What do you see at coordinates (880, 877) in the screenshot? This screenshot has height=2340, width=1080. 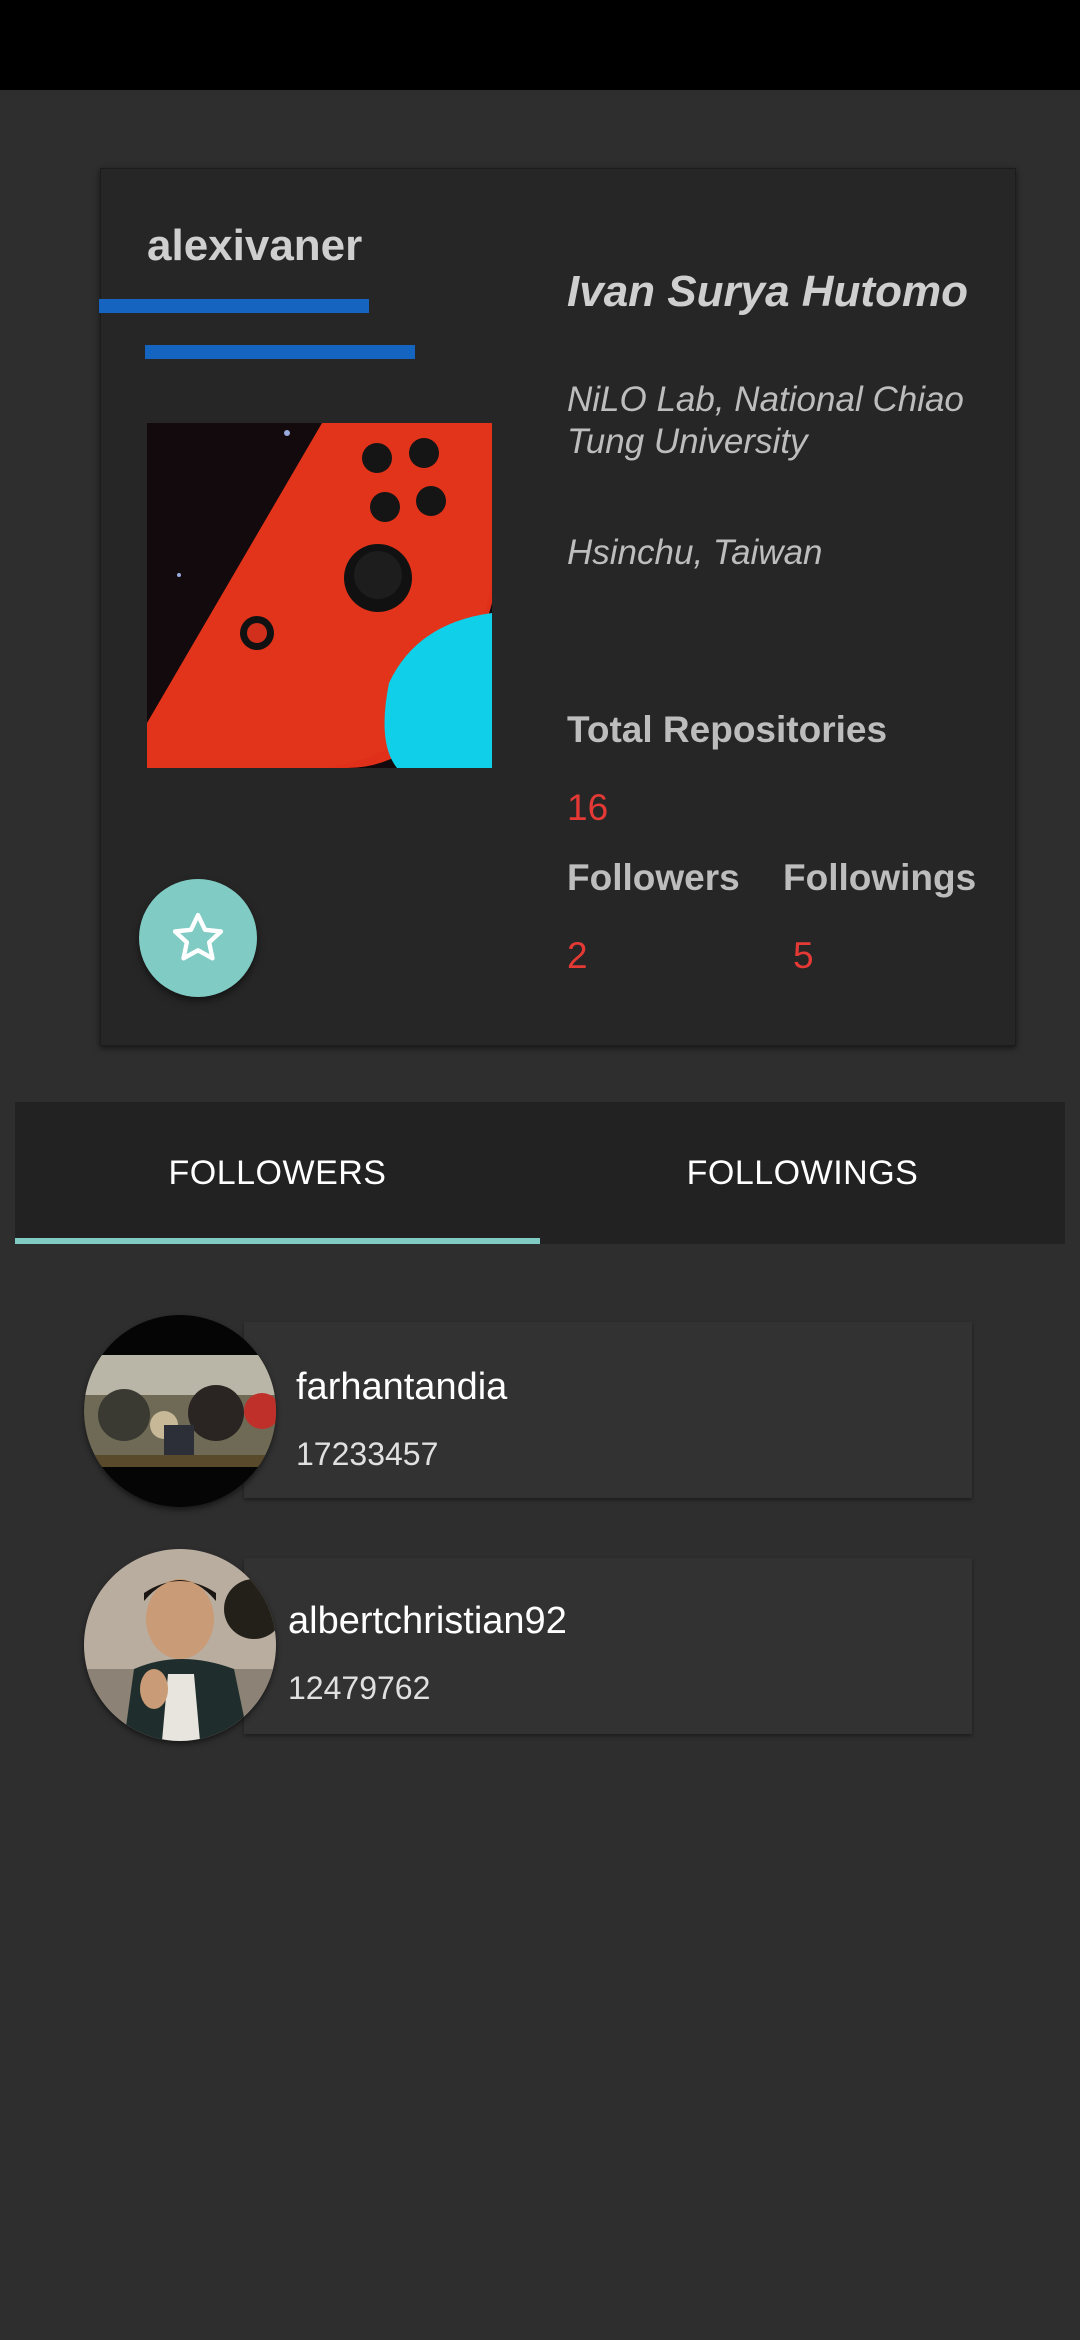 I see `followings-label: Followings` at bounding box center [880, 877].